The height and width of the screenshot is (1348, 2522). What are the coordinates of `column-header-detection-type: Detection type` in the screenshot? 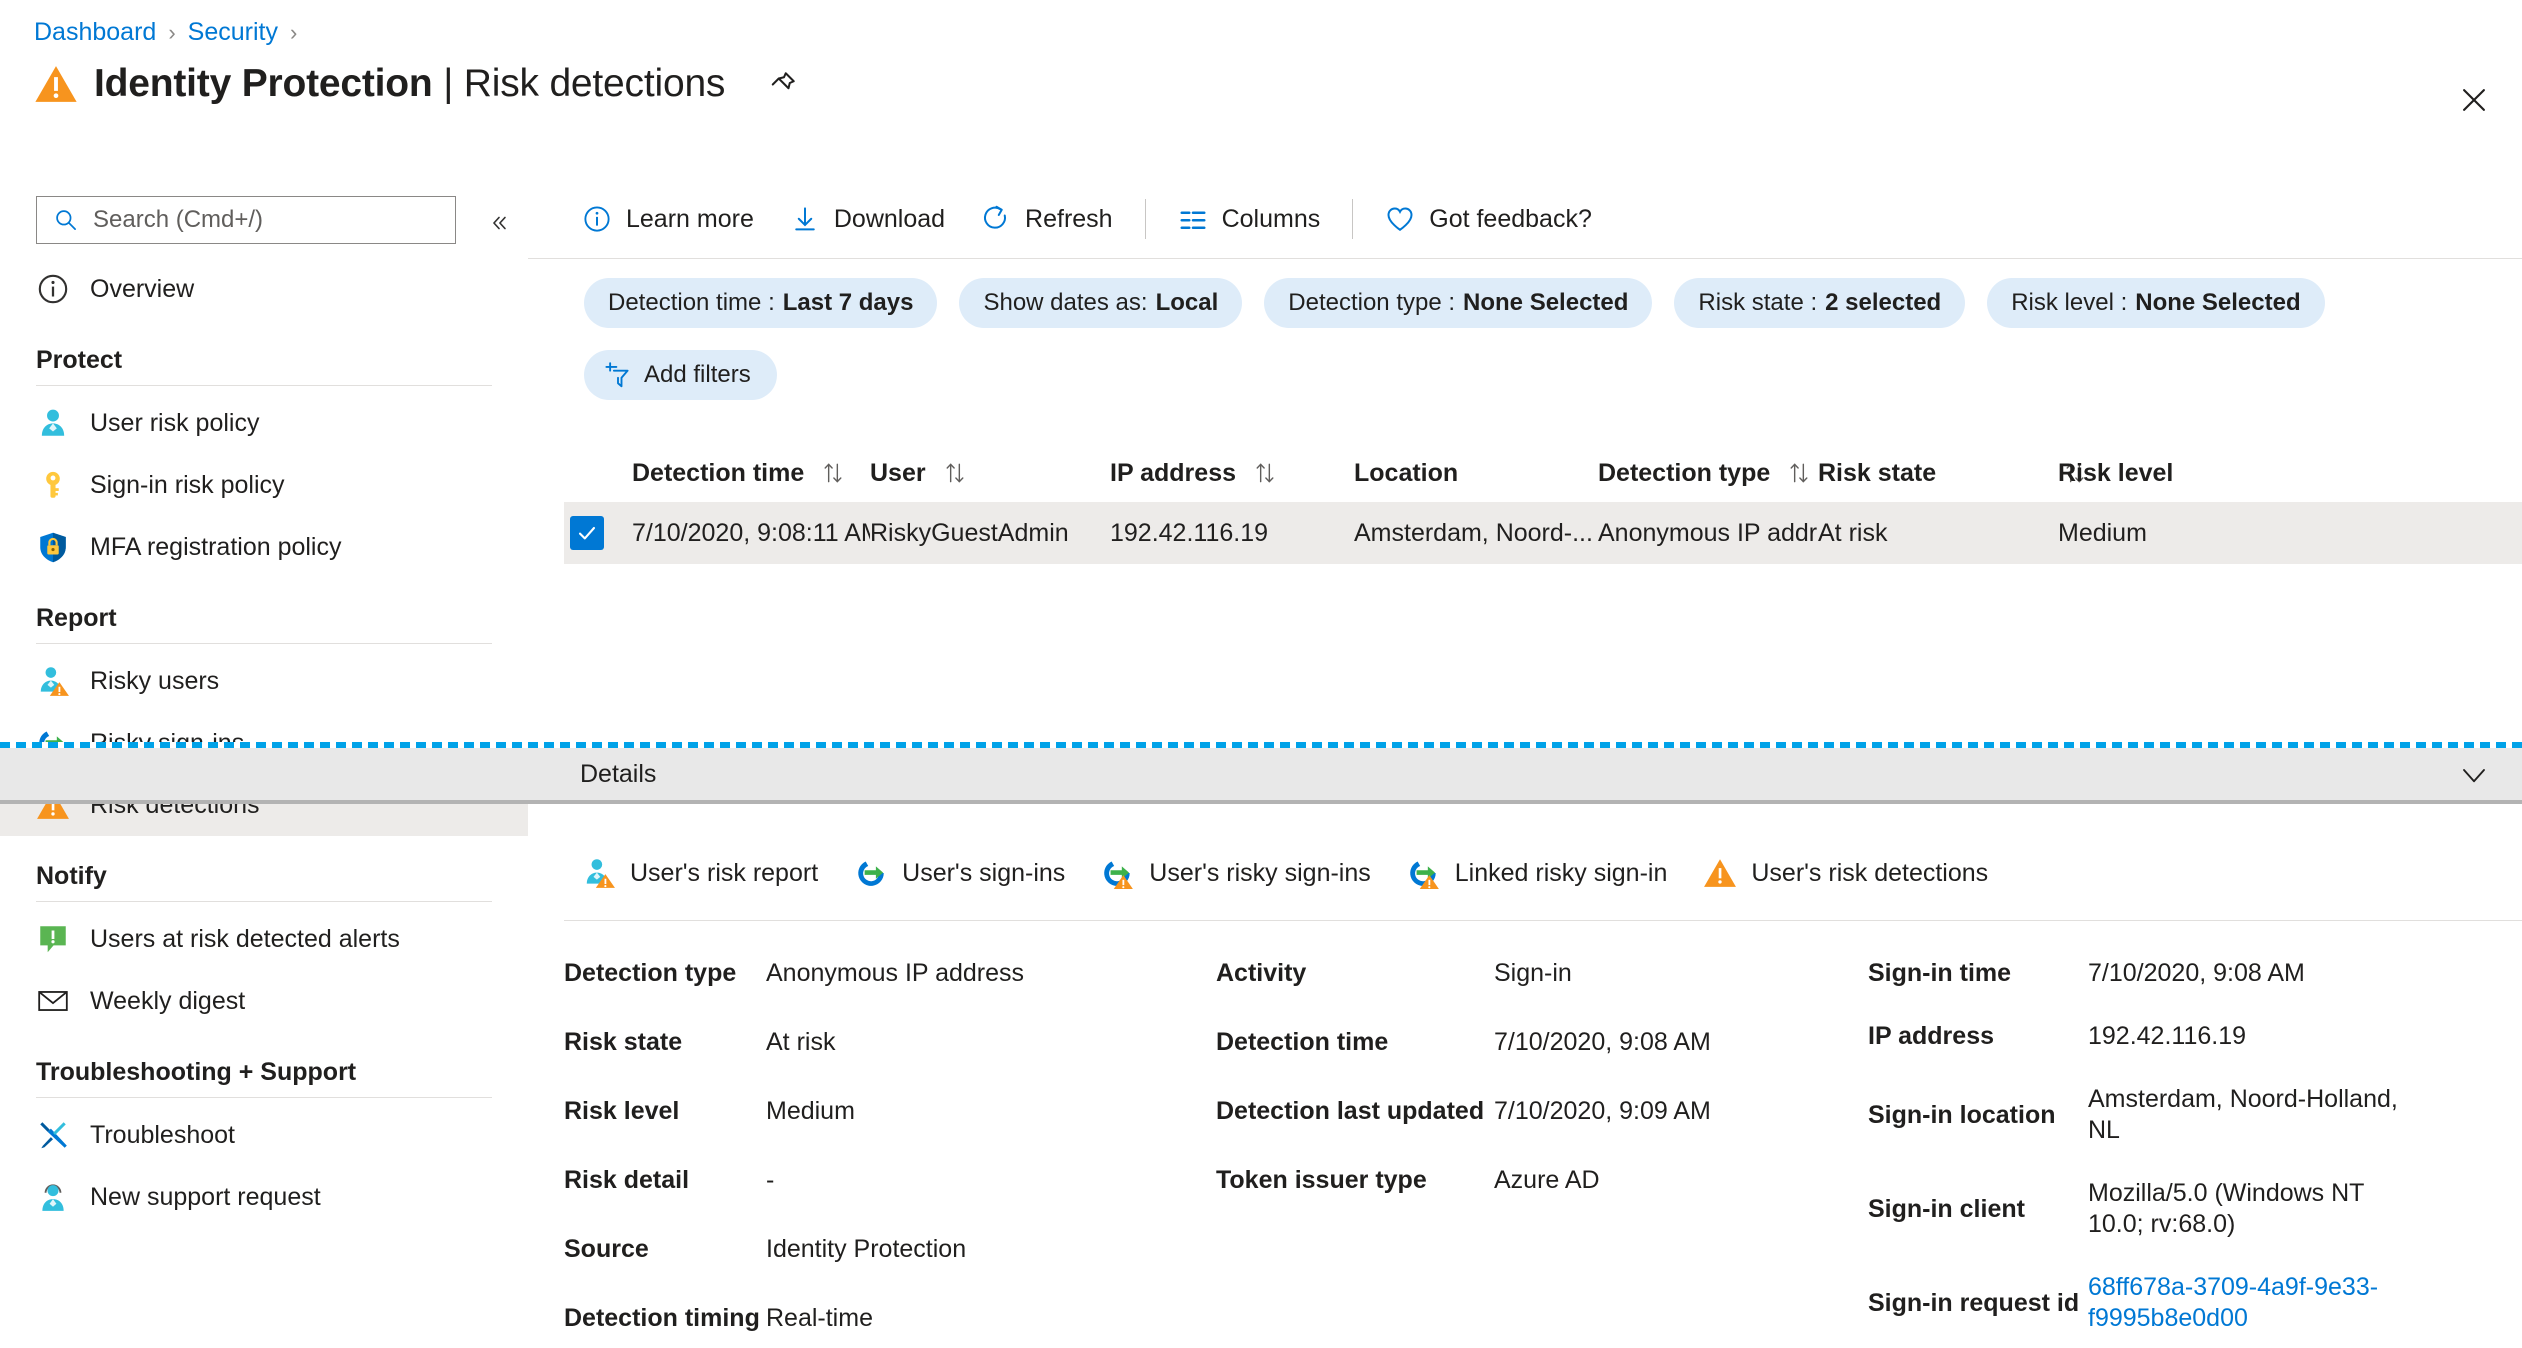 It's located at (1708, 473).